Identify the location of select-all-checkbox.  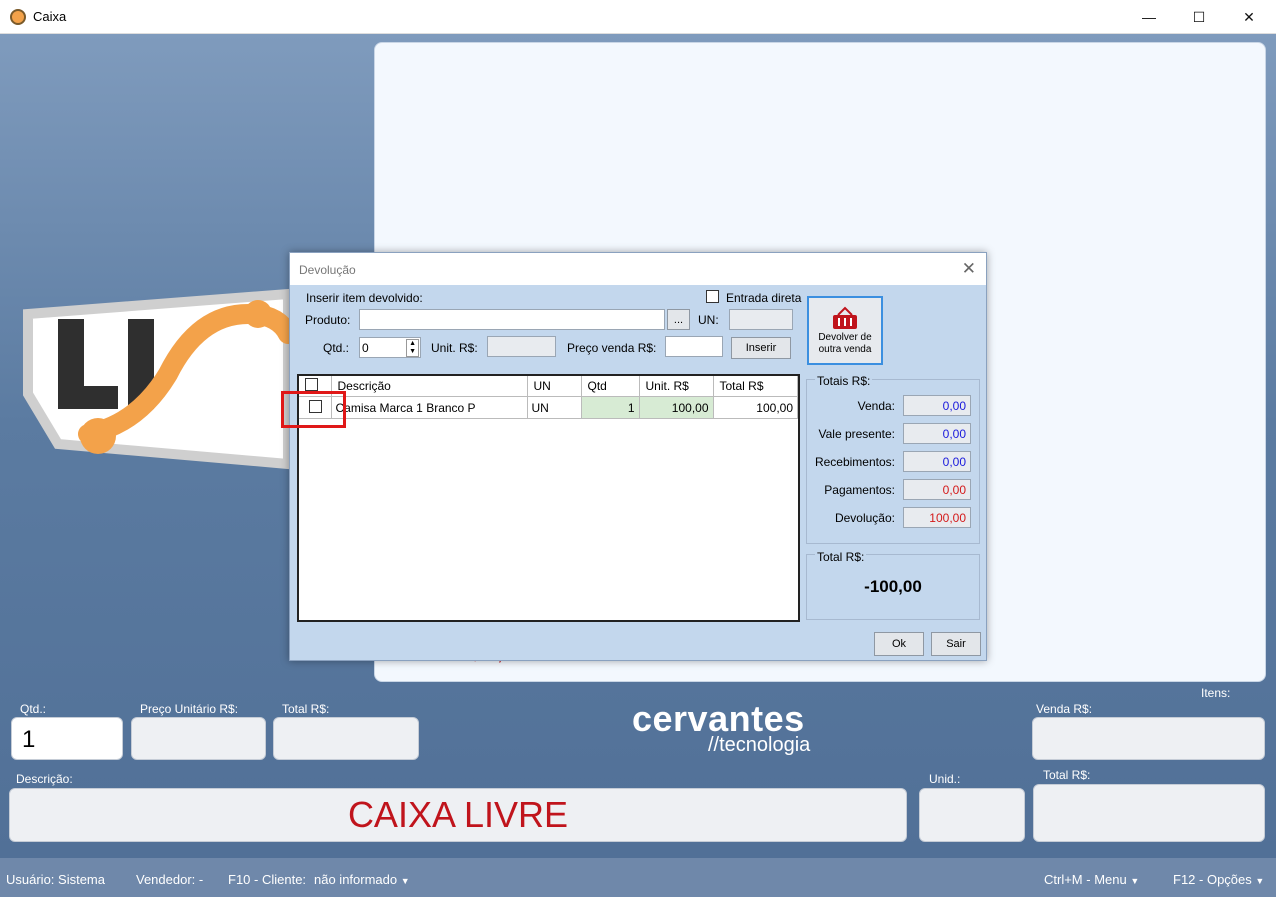
(311, 384).